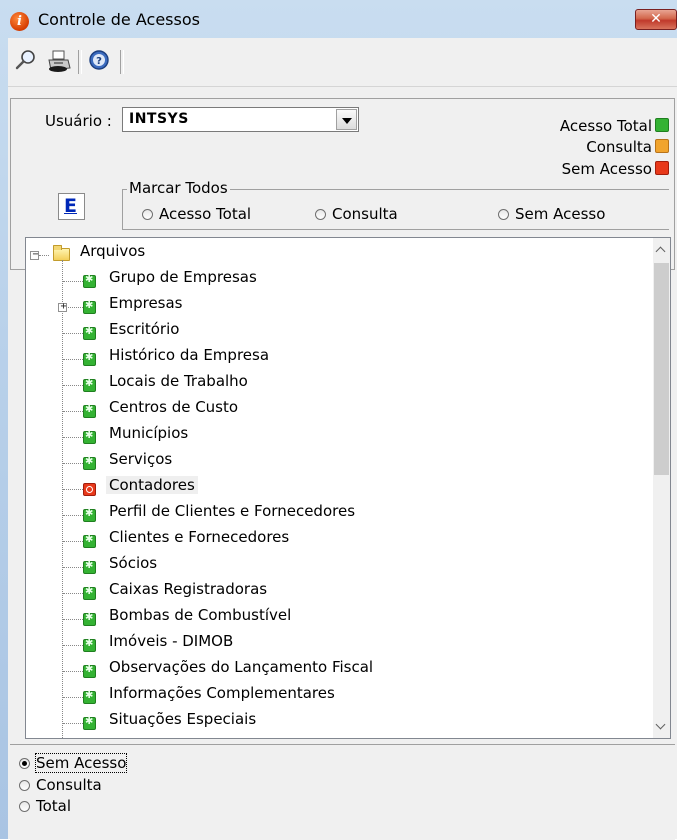 This screenshot has width=677, height=840. I want to click on tree-item: Clientes e Fornecedores, so click(336, 541).